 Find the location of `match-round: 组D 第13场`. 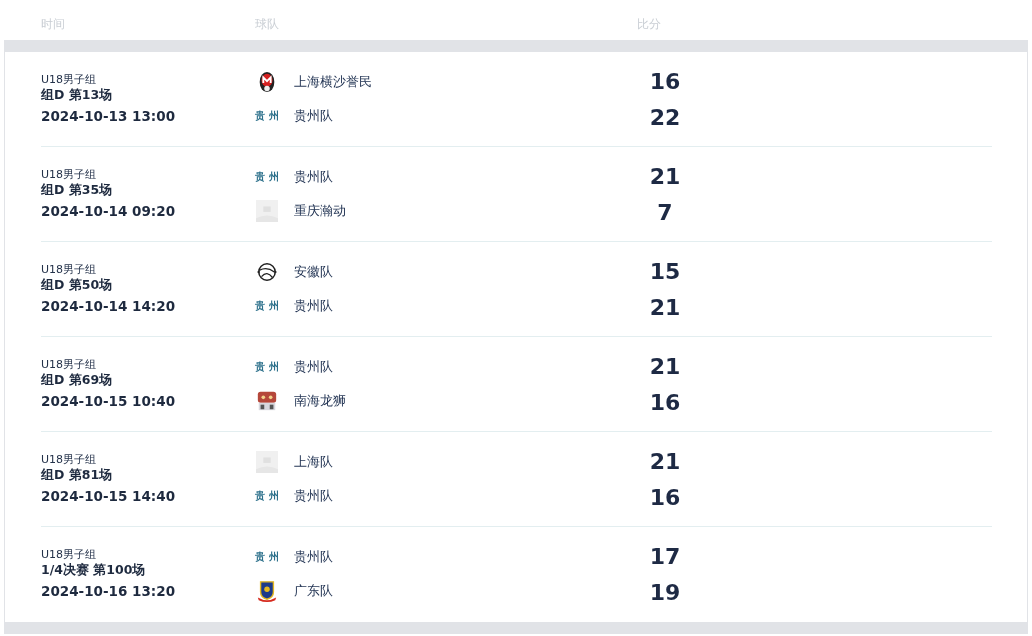

match-round: 组D 第13场 is located at coordinates (77, 95).